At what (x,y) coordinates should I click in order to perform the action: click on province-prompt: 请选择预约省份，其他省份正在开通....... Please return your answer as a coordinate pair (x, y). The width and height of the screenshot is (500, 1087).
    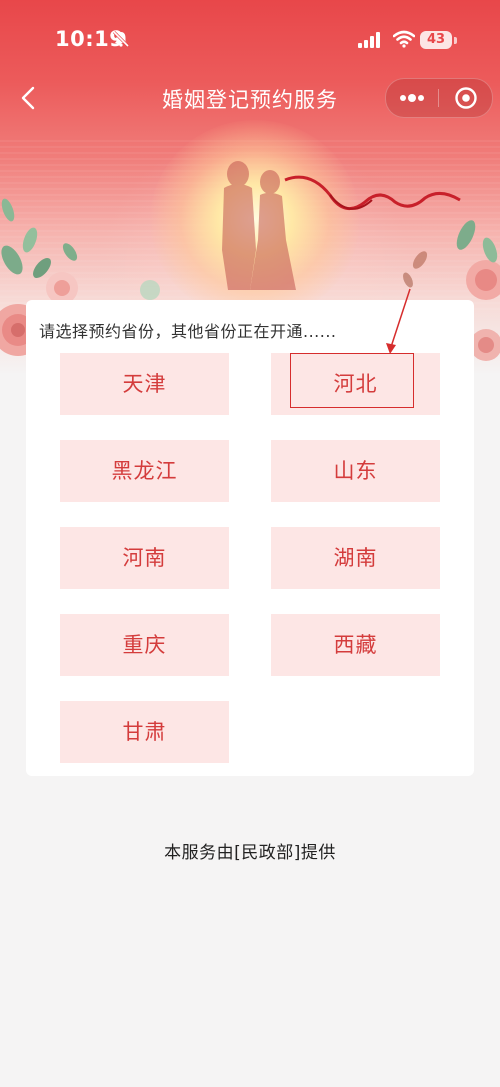
    Looking at the image, I should click on (188, 331).